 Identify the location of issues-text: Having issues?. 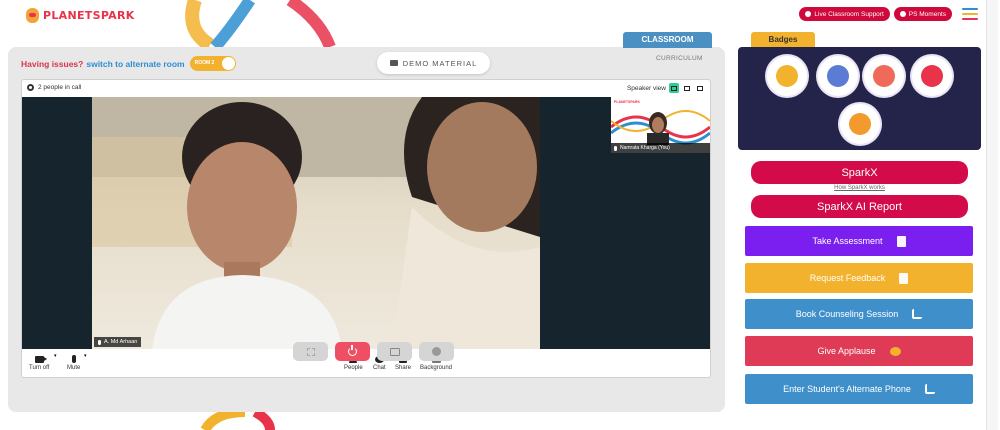
(52, 63).